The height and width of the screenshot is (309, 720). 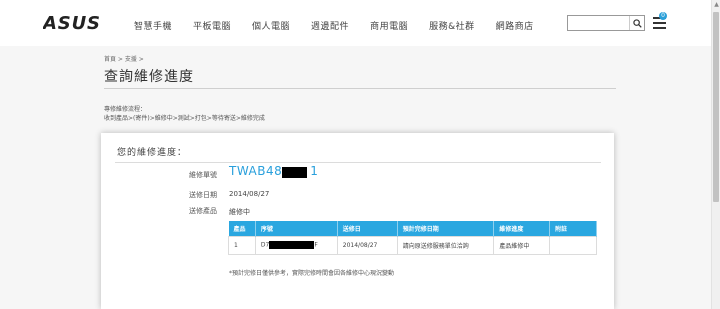 I want to click on search-icon, so click(x=637, y=23).